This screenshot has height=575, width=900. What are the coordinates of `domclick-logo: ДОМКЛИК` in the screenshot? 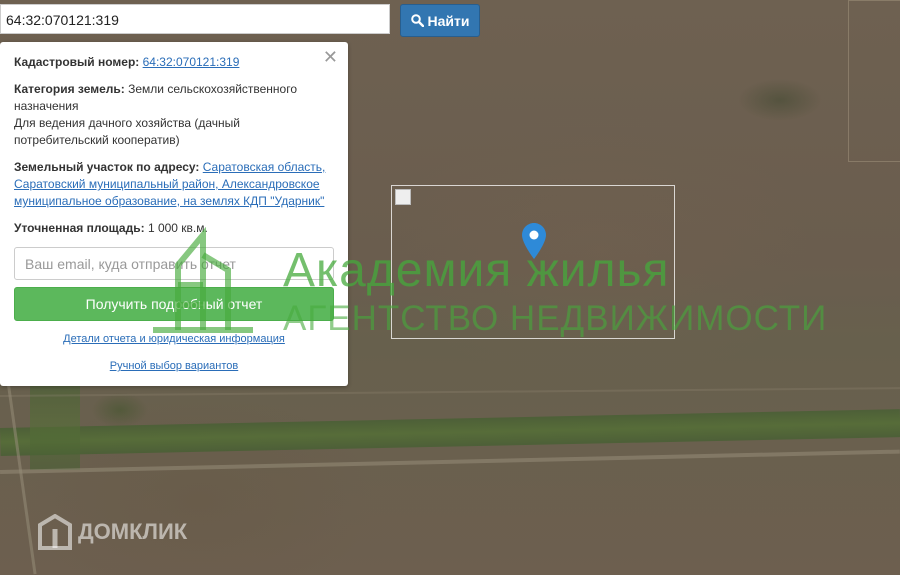 It's located at (112, 532).